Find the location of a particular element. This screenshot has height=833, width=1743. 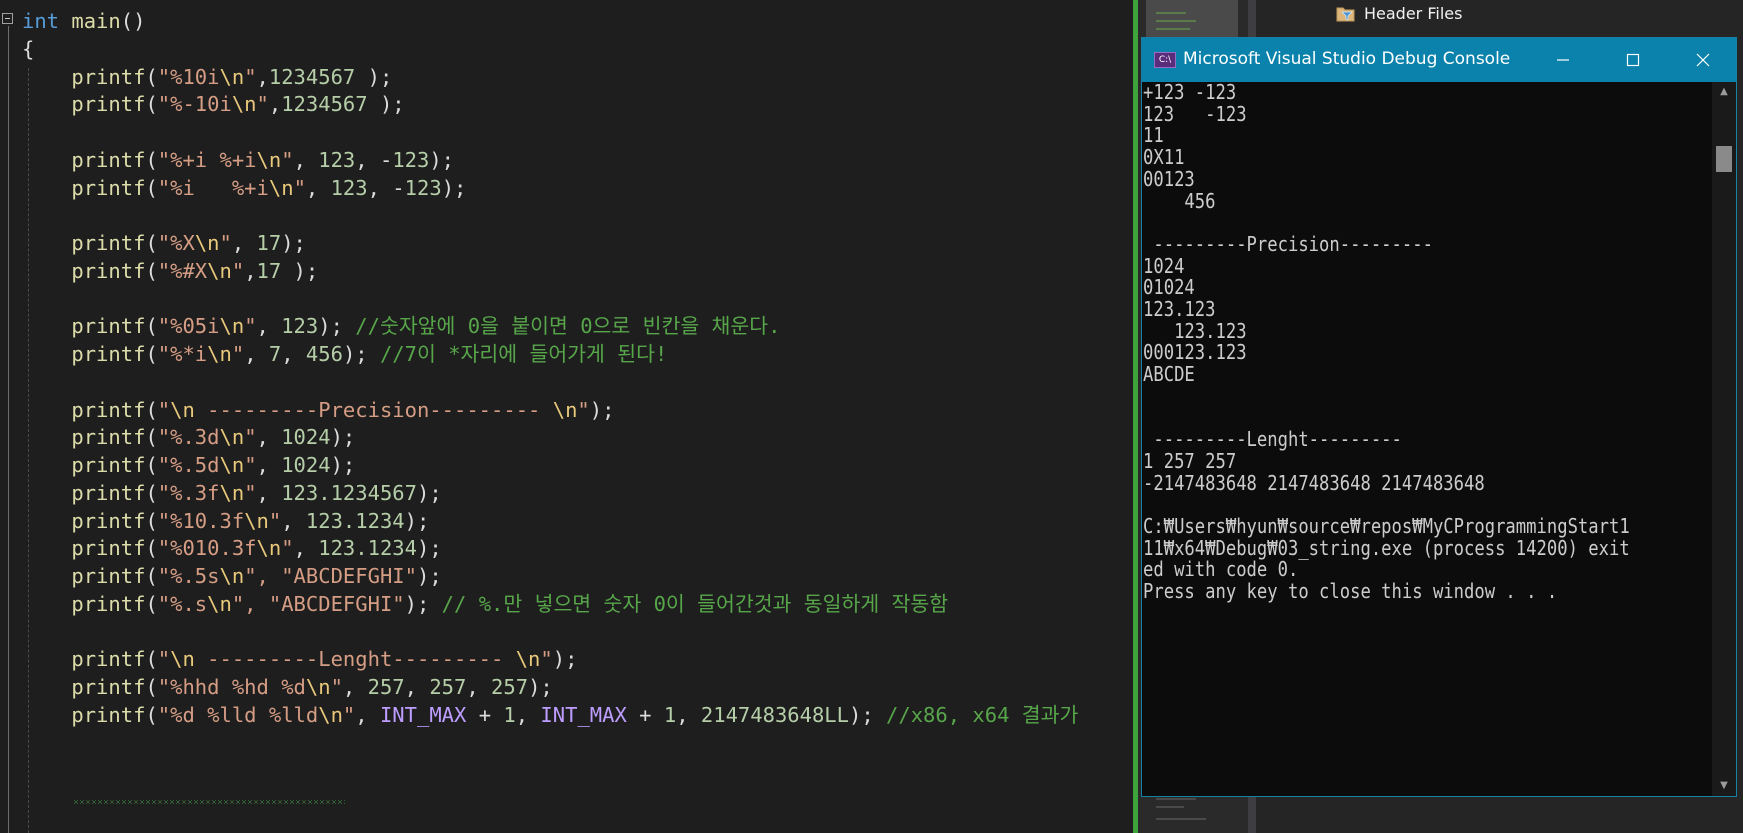

code-line: printf("%10.3f\n", 123.1234); is located at coordinates (225, 521).